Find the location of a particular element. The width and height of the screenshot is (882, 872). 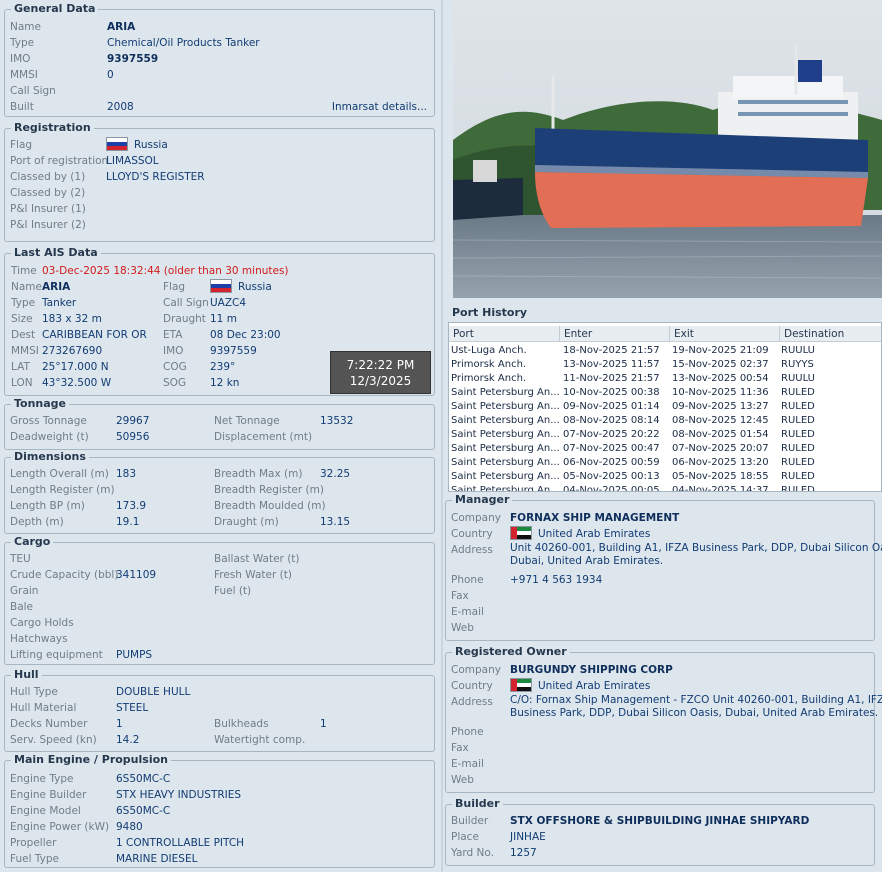

ais-lat-label: LAT is located at coordinates (20, 367).